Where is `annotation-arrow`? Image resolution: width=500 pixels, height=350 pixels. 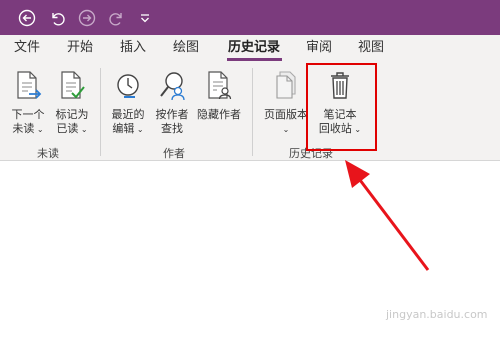 annotation-arrow is located at coordinates (387, 215).